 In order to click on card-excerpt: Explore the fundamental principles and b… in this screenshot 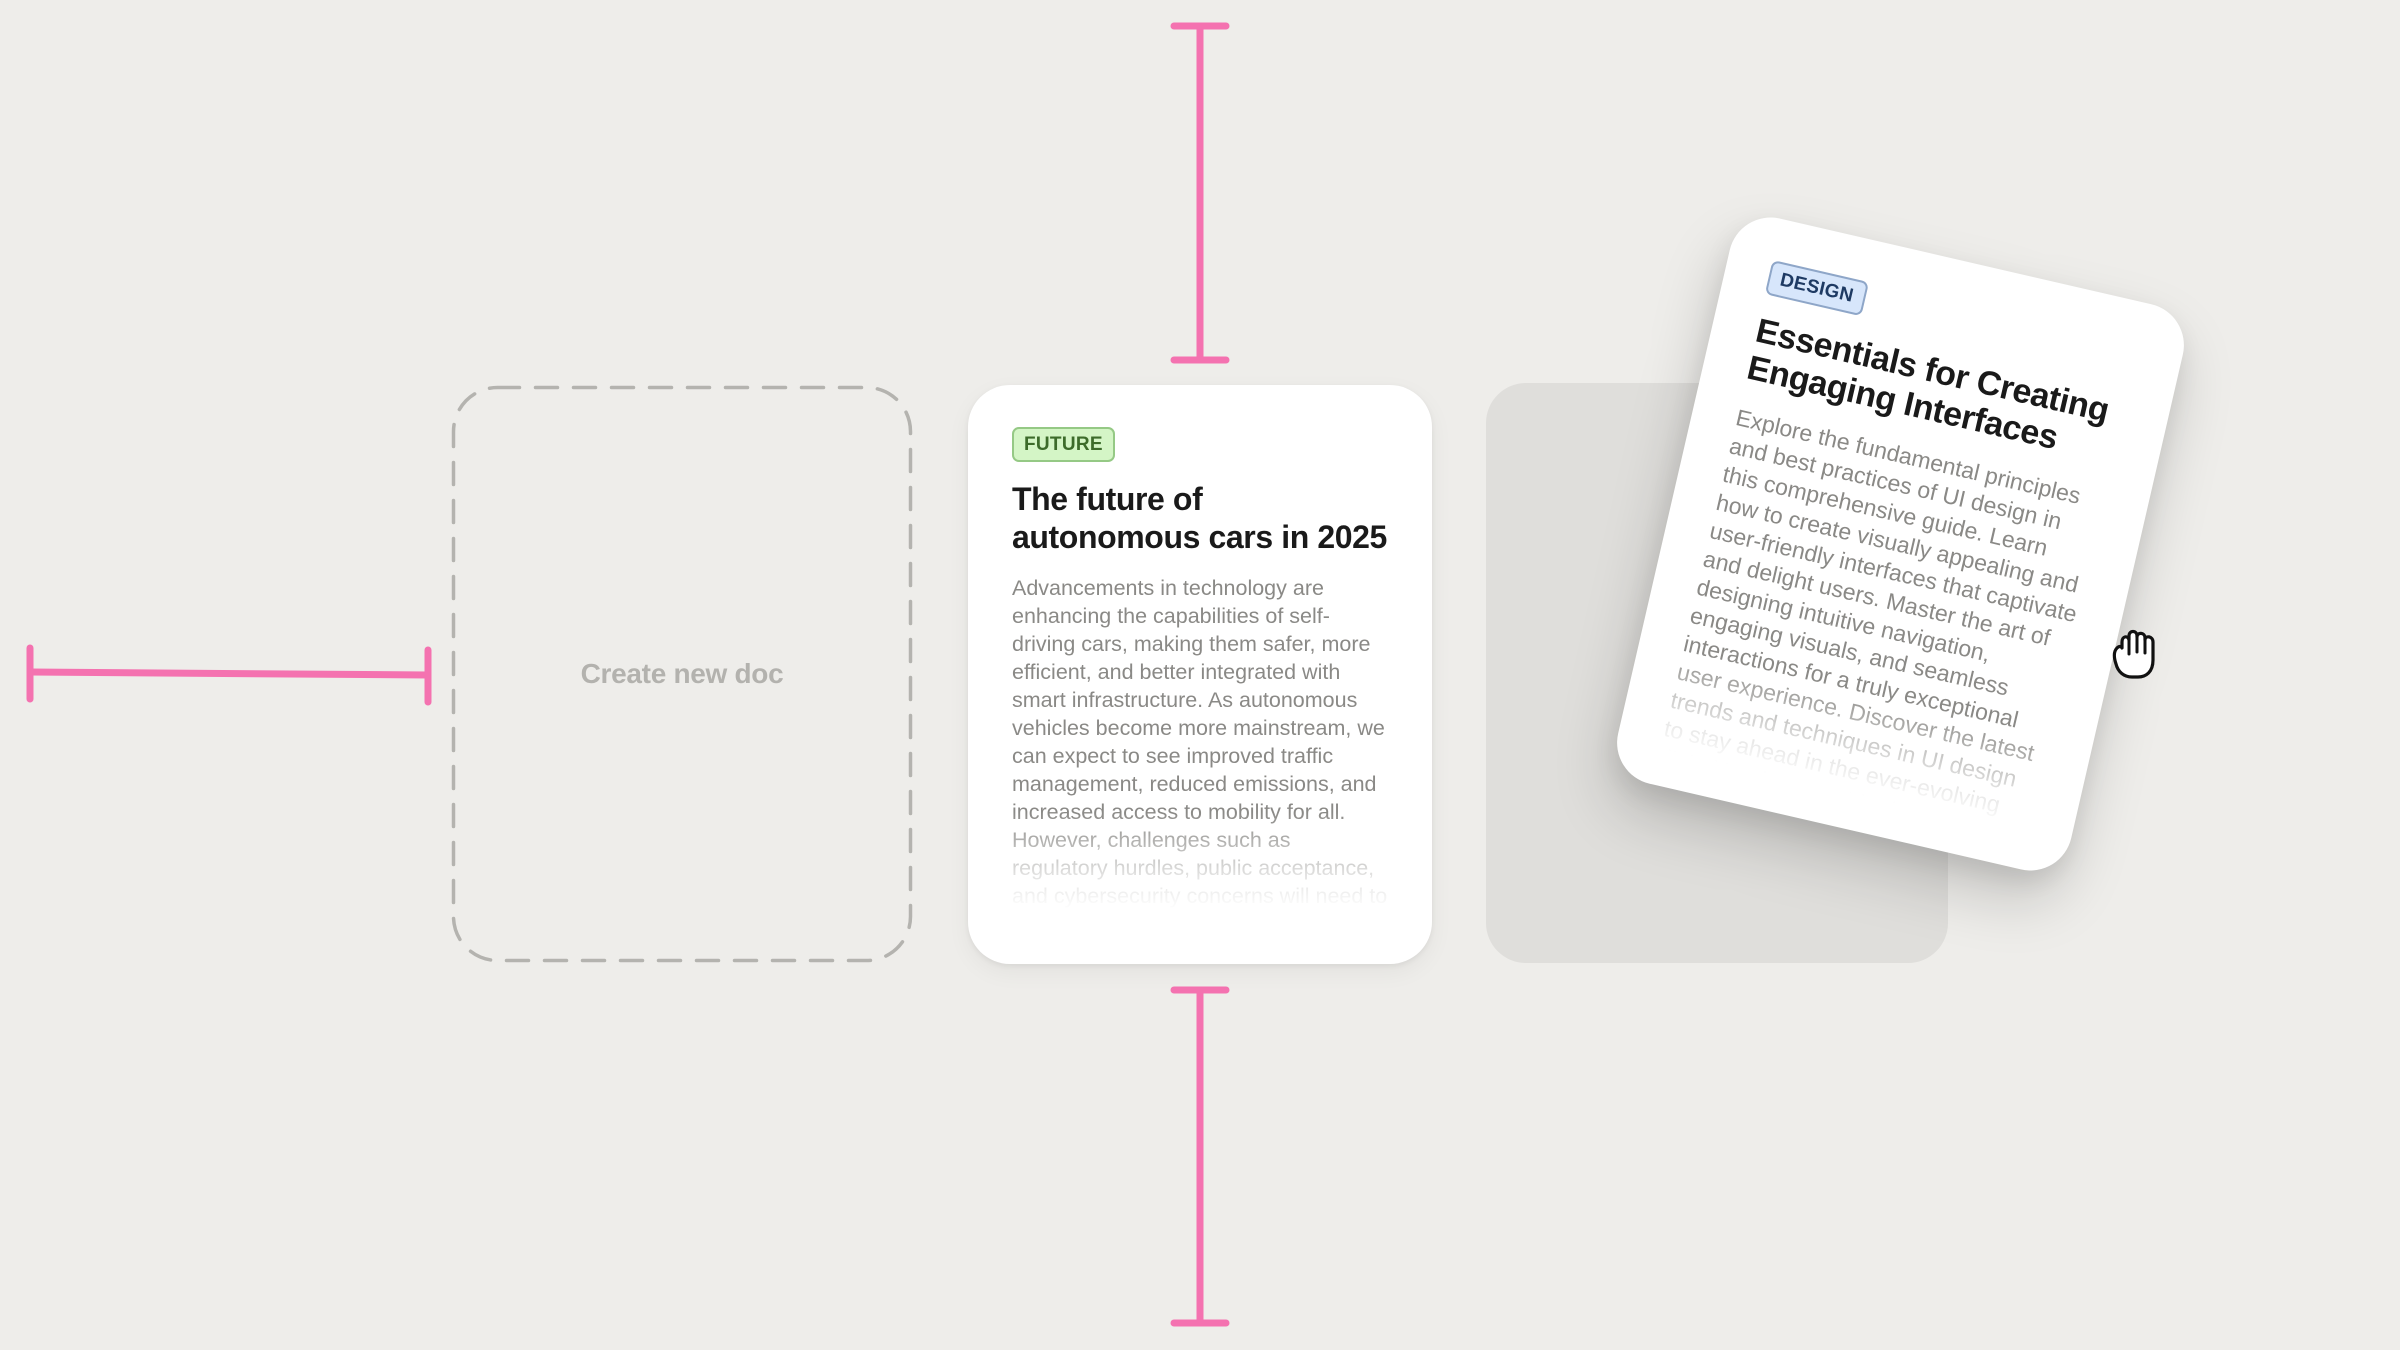, I will do `click(1870, 619)`.